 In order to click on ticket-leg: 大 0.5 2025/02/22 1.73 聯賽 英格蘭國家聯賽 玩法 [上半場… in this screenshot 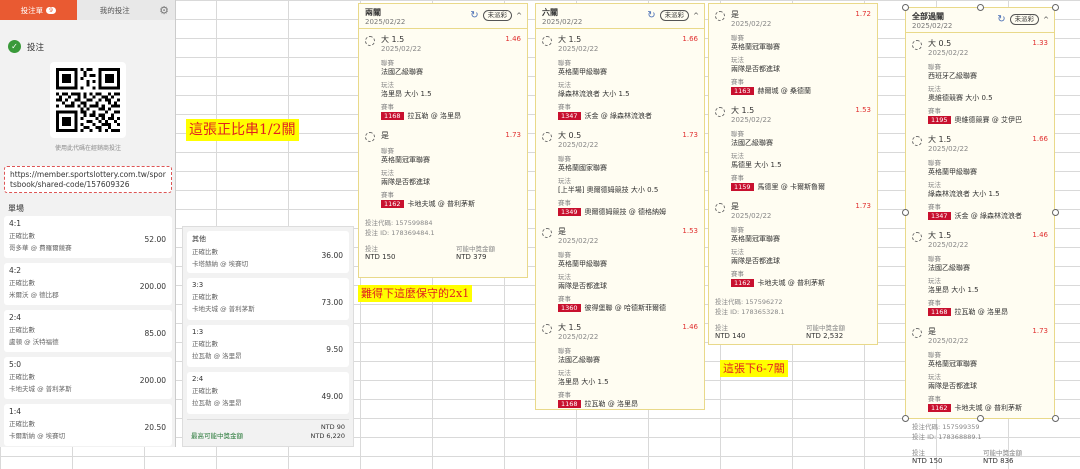, I will do `click(620, 173)`.